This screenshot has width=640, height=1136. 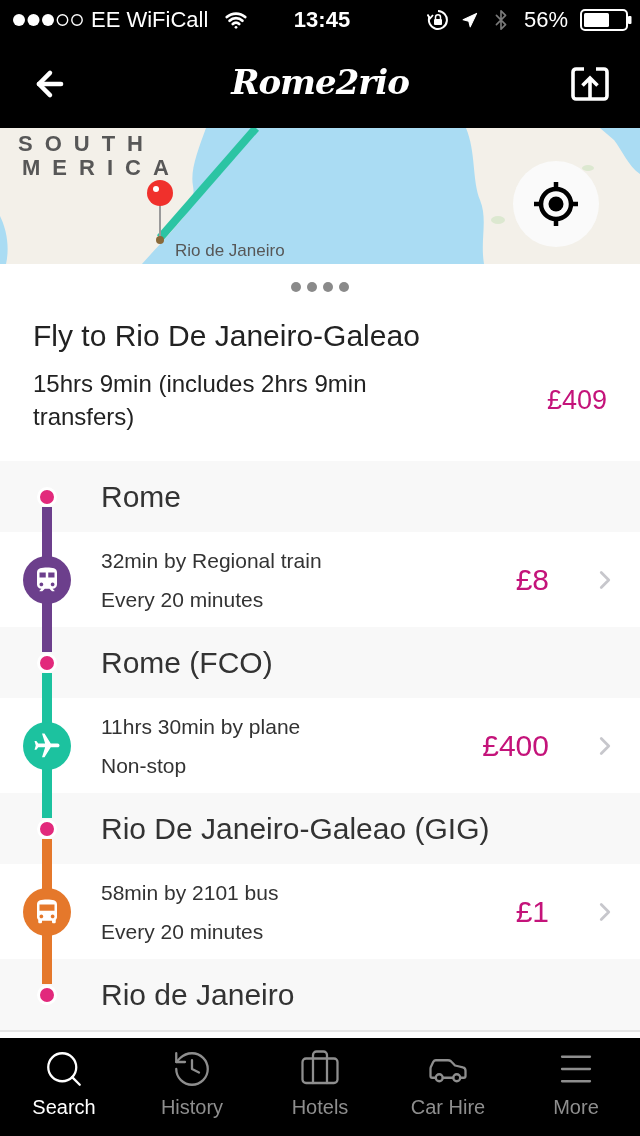 What do you see at coordinates (532, 911) in the screenshot?
I see `segment-price: £1` at bounding box center [532, 911].